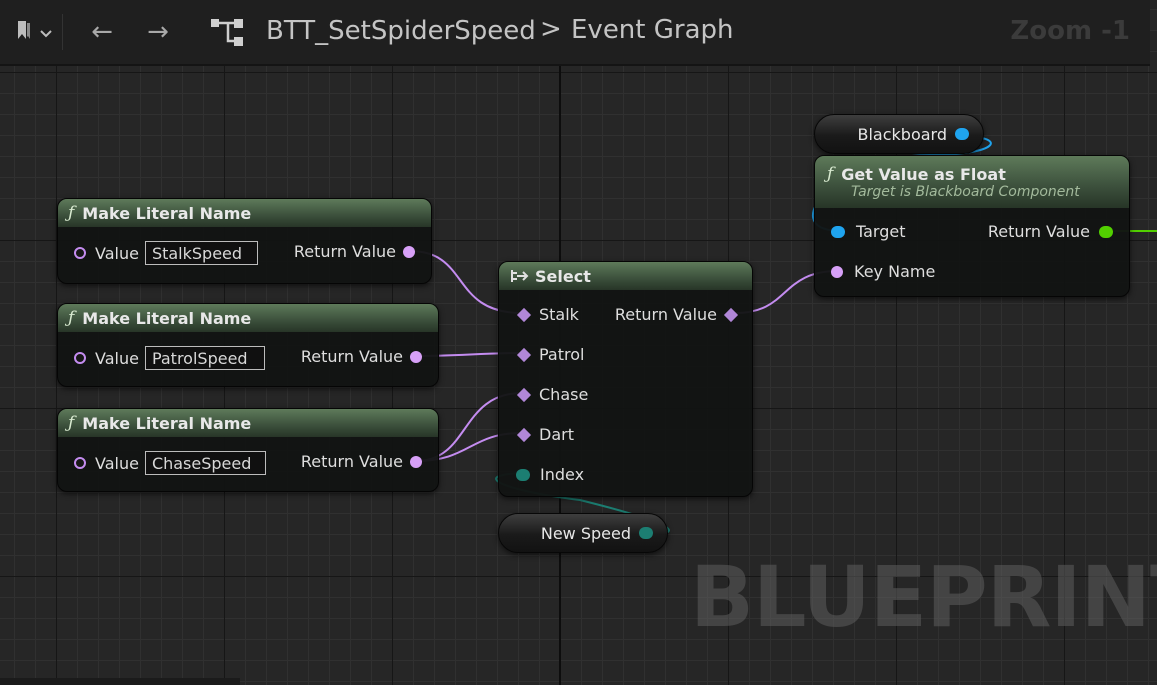 This screenshot has width=1157, height=685. Describe the element at coordinates (895, 271) in the screenshot. I see `key-name-label: Key Name` at that location.